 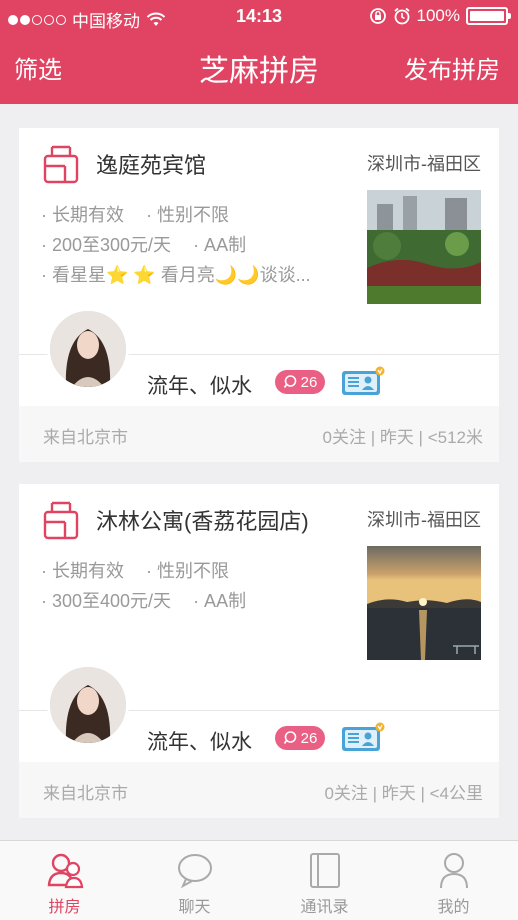 I want to click on alarm-icon, so click(x=401, y=16).